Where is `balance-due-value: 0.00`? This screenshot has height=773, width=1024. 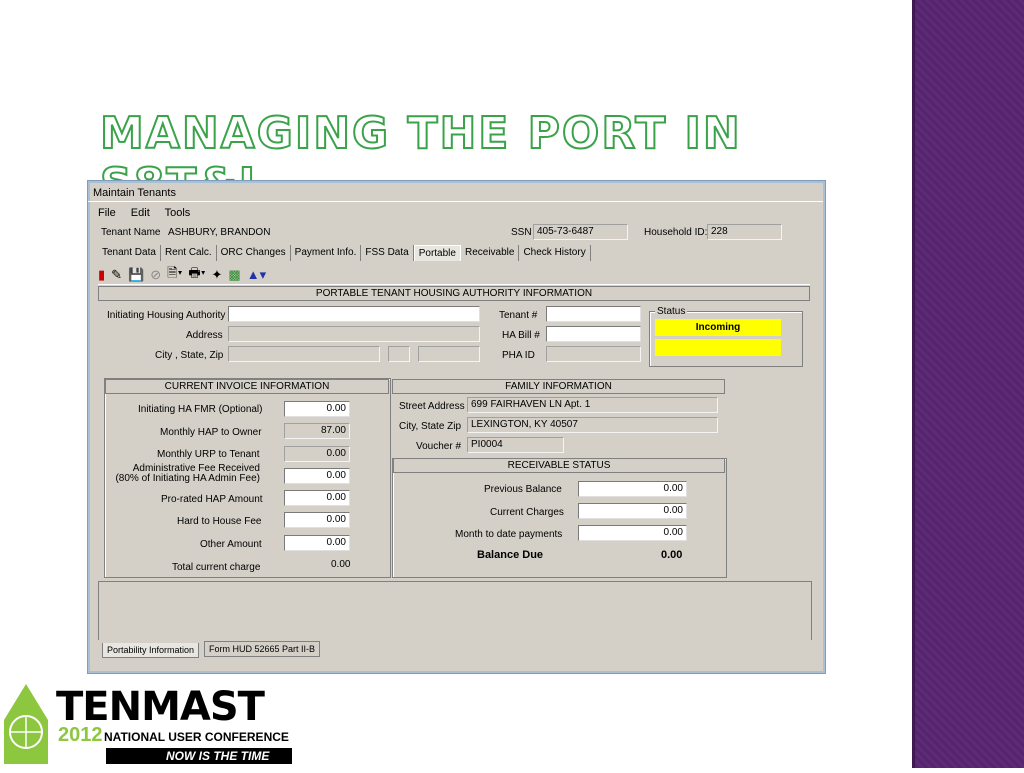
balance-due-value: 0.00 is located at coordinates (672, 555).